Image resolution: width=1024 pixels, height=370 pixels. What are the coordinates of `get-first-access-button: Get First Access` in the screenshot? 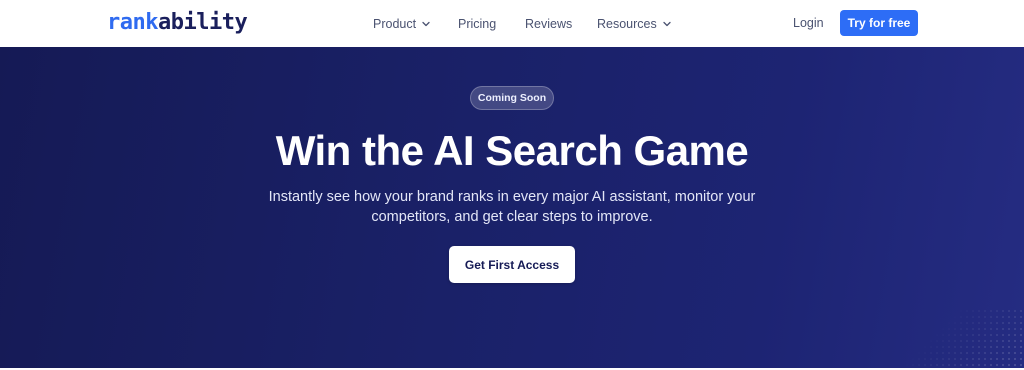 It's located at (512, 264).